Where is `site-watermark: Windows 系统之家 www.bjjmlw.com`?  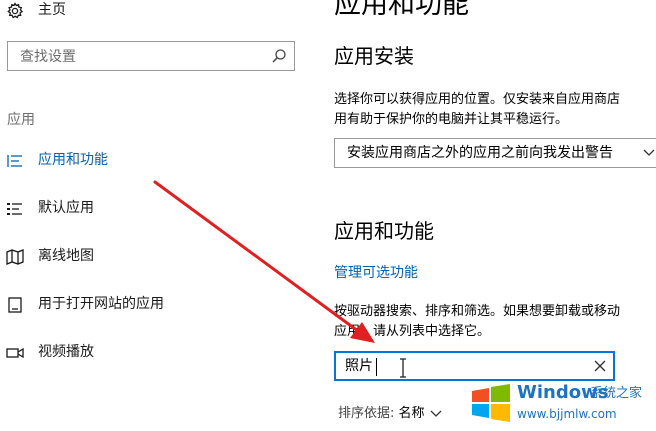 site-watermark: Windows 系统之家 www.bjjmlw.com is located at coordinates (561, 404).